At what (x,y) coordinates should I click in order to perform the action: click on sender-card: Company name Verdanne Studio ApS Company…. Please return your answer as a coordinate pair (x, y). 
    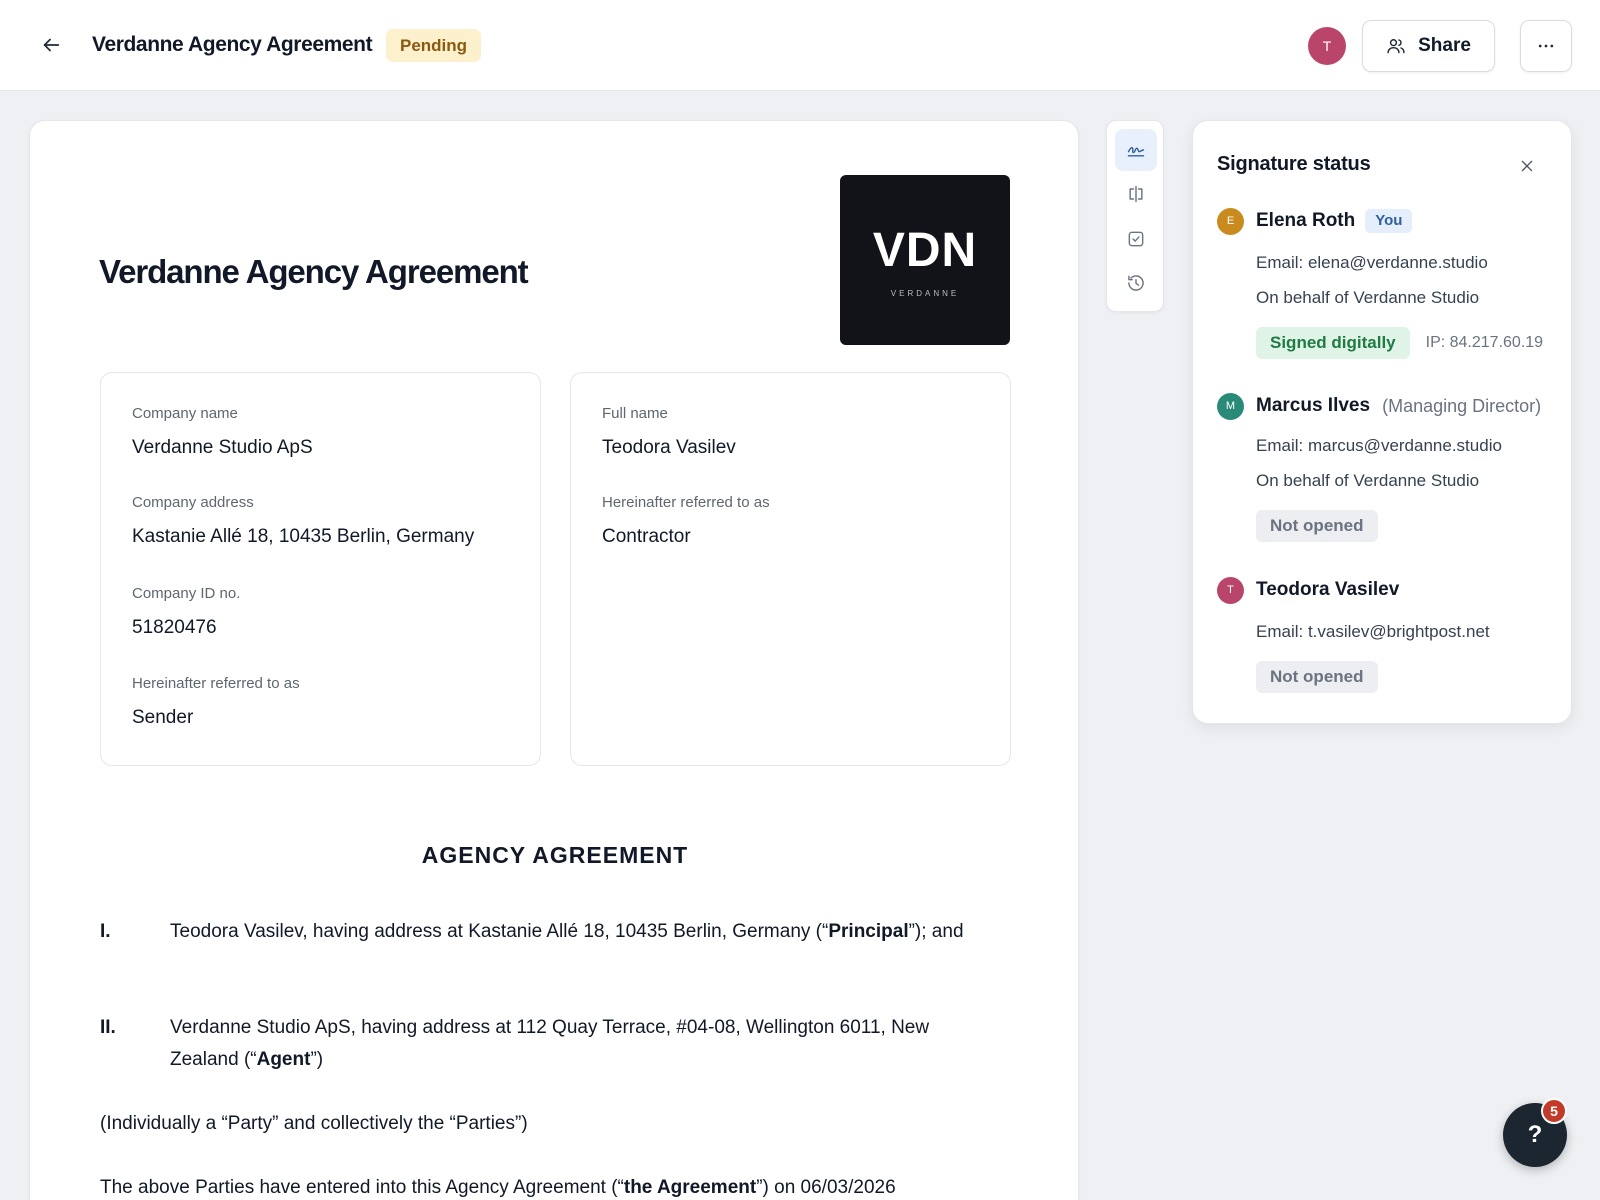
    Looking at the image, I should click on (320, 569).